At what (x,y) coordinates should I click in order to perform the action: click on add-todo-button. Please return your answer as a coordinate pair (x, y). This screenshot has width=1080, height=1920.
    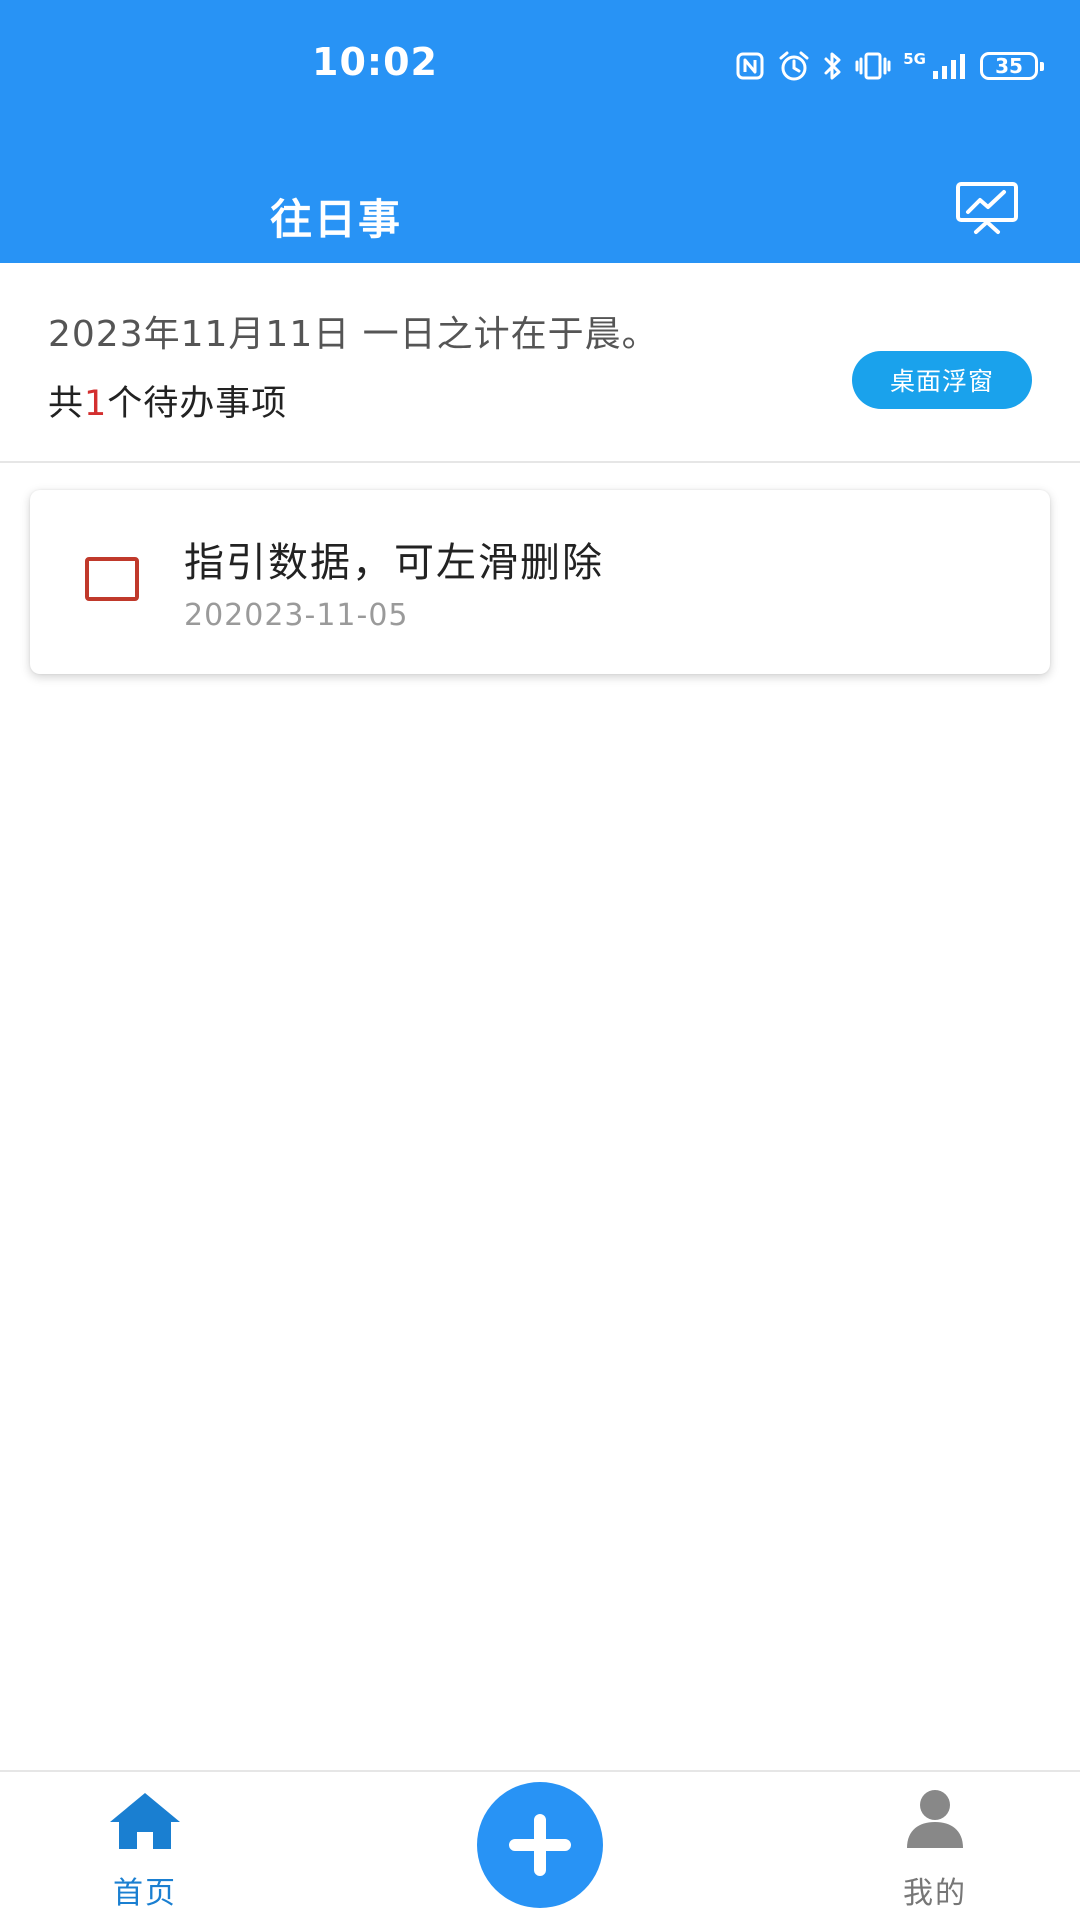
    Looking at the image, I should click on (540, 1845).